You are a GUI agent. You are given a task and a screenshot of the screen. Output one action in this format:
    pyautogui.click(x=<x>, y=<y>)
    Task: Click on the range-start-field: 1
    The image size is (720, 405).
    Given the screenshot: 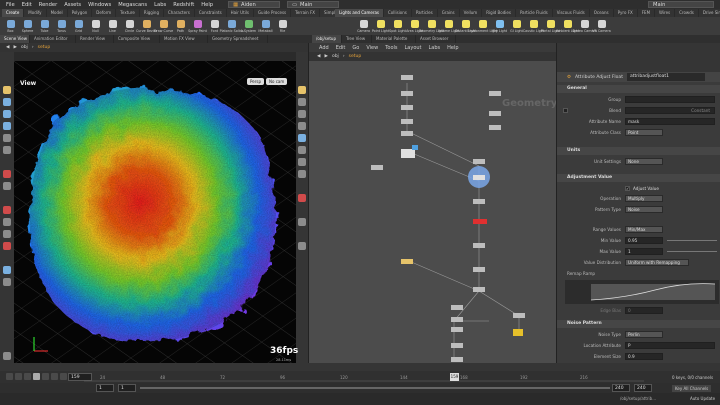 What is the action you would take?
    pyautogui.click(x=105, y=388)
    